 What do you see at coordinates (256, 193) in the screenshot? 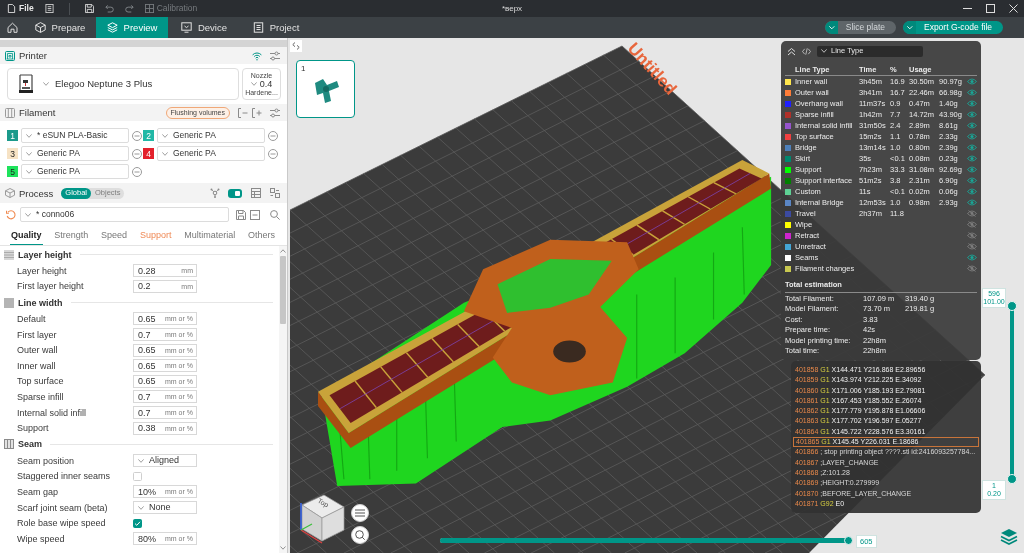
I see `table-icon` at bounding box center [256, 193].